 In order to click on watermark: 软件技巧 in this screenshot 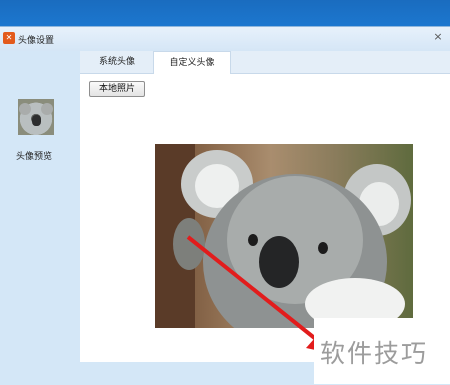, I will do `click(382, 351)`.